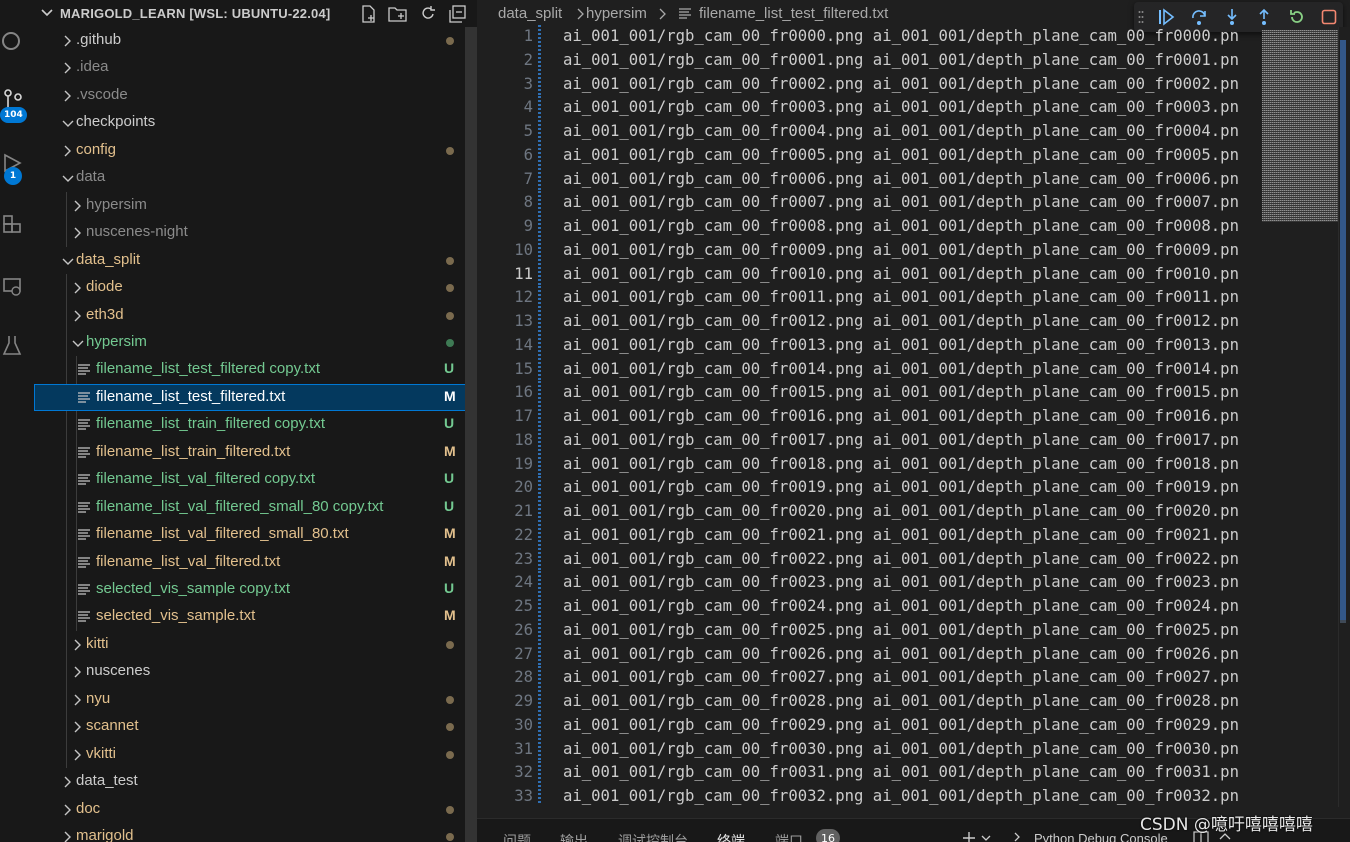 The width and height of the screenshot is (1350, 842). Describe the element at coordinates (250, 13) in the screenshot. I see `explorer-header: MARIGOLD_LEARN [WSL: UBUNTU-22.04]` at that location.